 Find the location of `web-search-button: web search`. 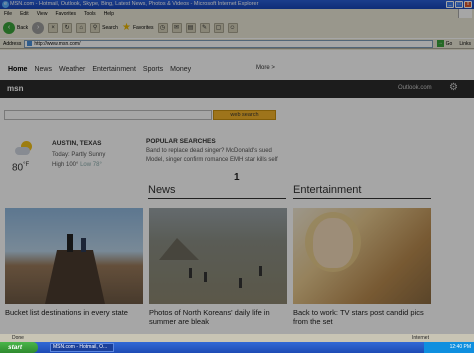

web-search-button: web search is located at coordinates (244, 115).